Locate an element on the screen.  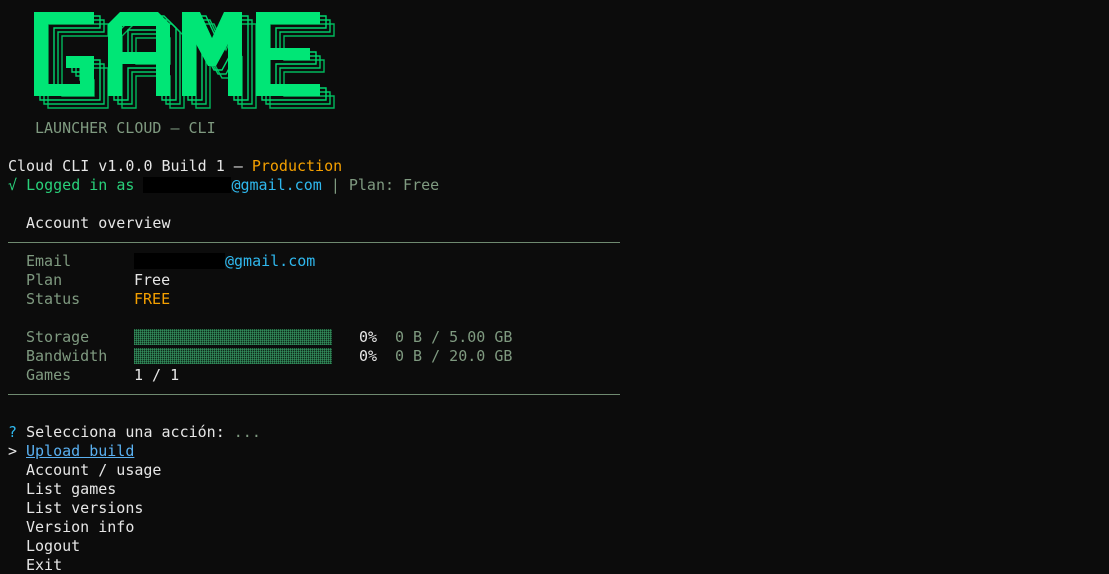
bandwidth-label: Bandwidth is located at coordinates (67, 356).